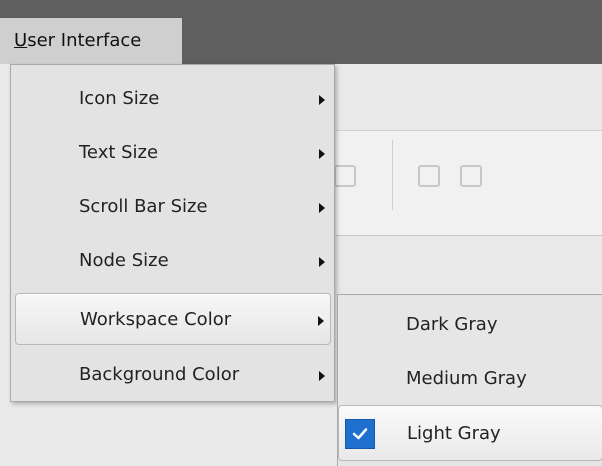 The width and height of the screenshot is (602, 466). Describe the element at coordinates (159, 374) in the screenshot. I see `menu-item-label: Background Color` at that location.